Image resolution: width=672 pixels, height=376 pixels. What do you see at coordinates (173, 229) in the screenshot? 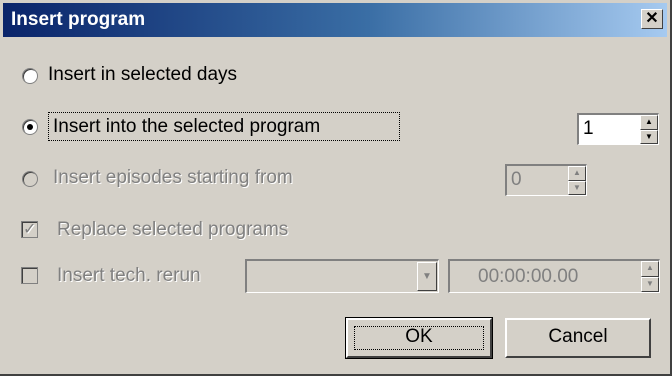
I see `checkbox-replace-selected-label: Replace selected programs` at bounding box center [173, 229].